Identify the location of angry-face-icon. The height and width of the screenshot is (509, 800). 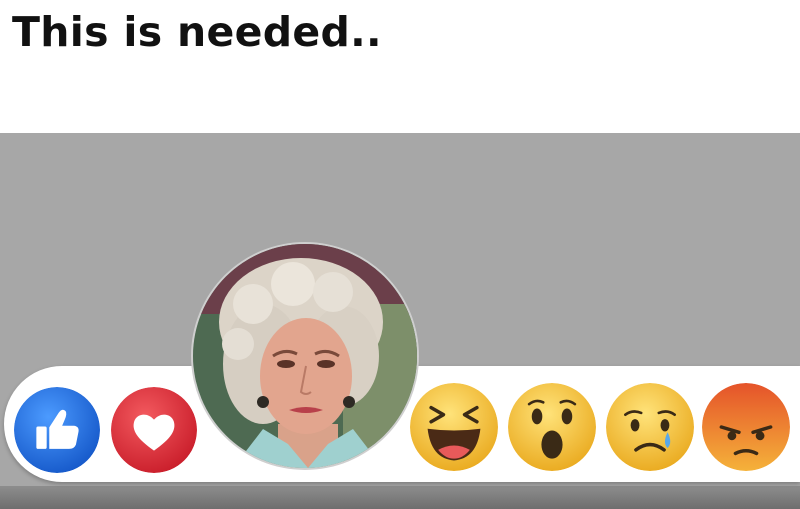
(746, 427).